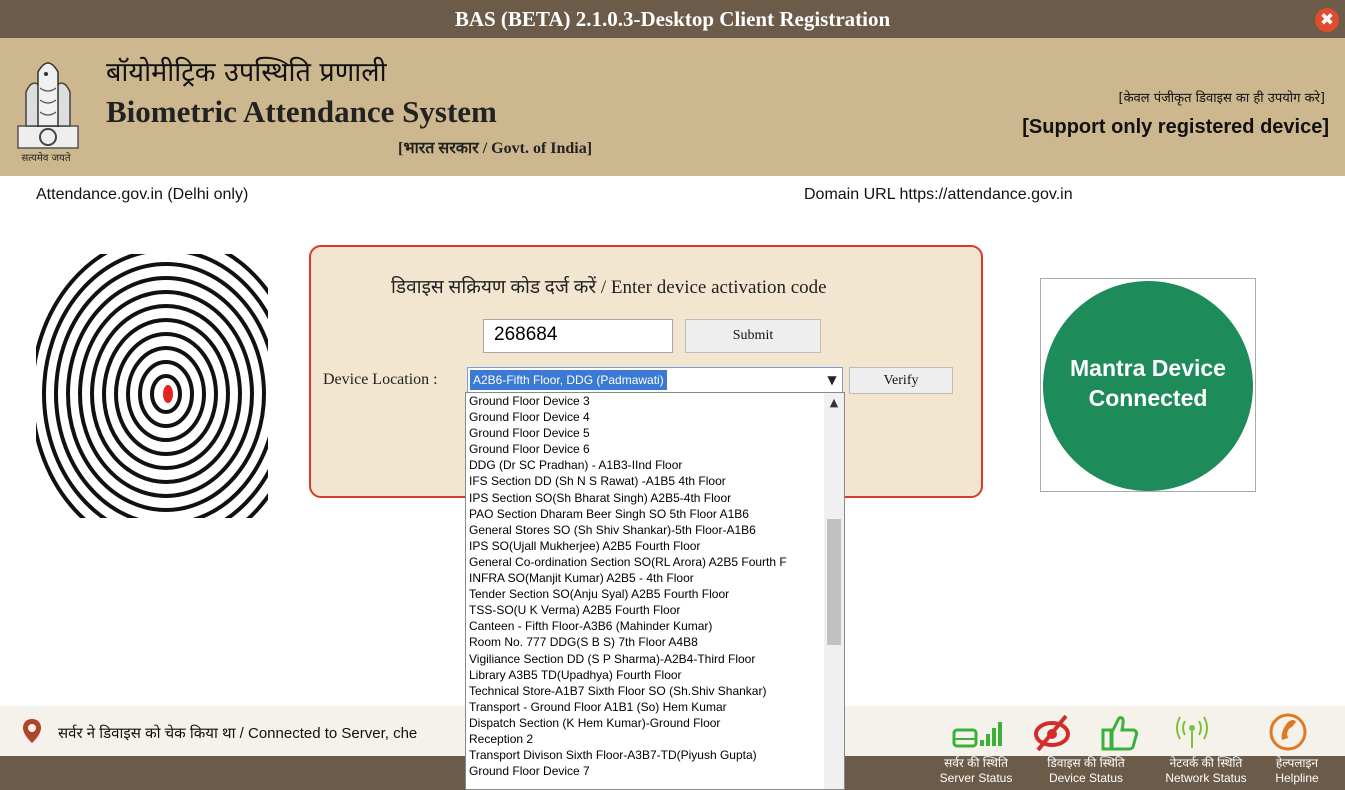  What do you see at coordinates (246, 72) in the screenshot?
I see `hindi-title: बॉयोमीट्रिक उपस्थिति प्रणाली` at bounding box center [246, 72].